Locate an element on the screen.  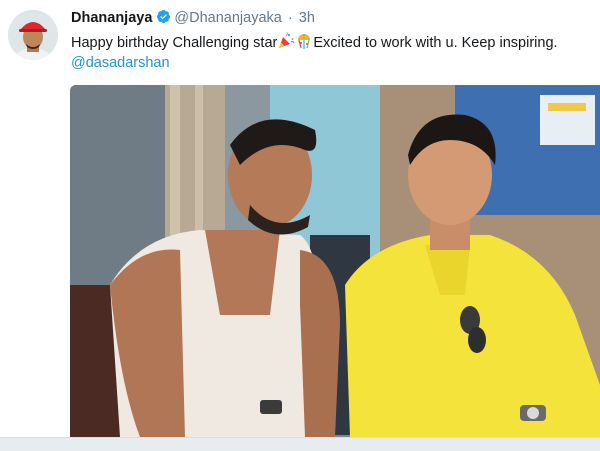
avatar-image is located at coordinates (33, 35).